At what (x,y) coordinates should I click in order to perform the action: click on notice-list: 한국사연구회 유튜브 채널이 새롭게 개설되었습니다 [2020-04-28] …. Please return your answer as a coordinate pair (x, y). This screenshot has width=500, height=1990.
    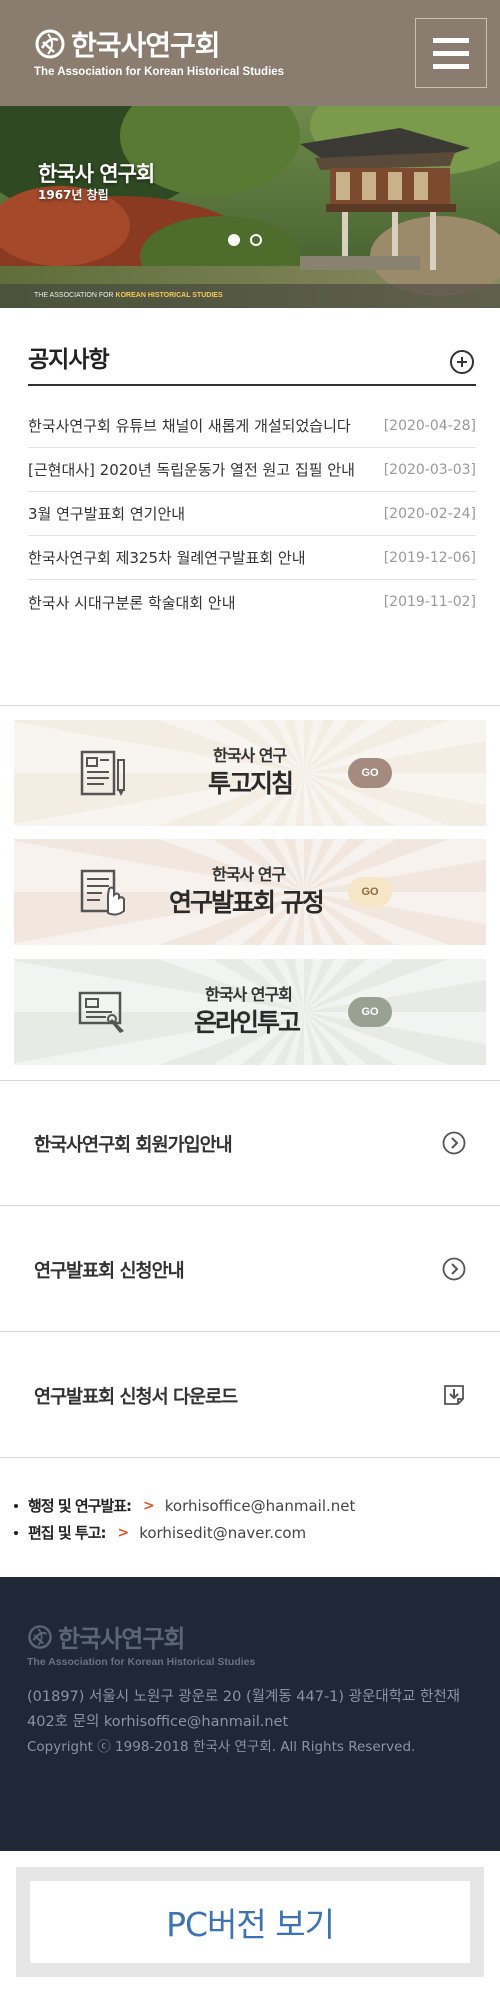
    Looking at the image, I should click on (252, 514).